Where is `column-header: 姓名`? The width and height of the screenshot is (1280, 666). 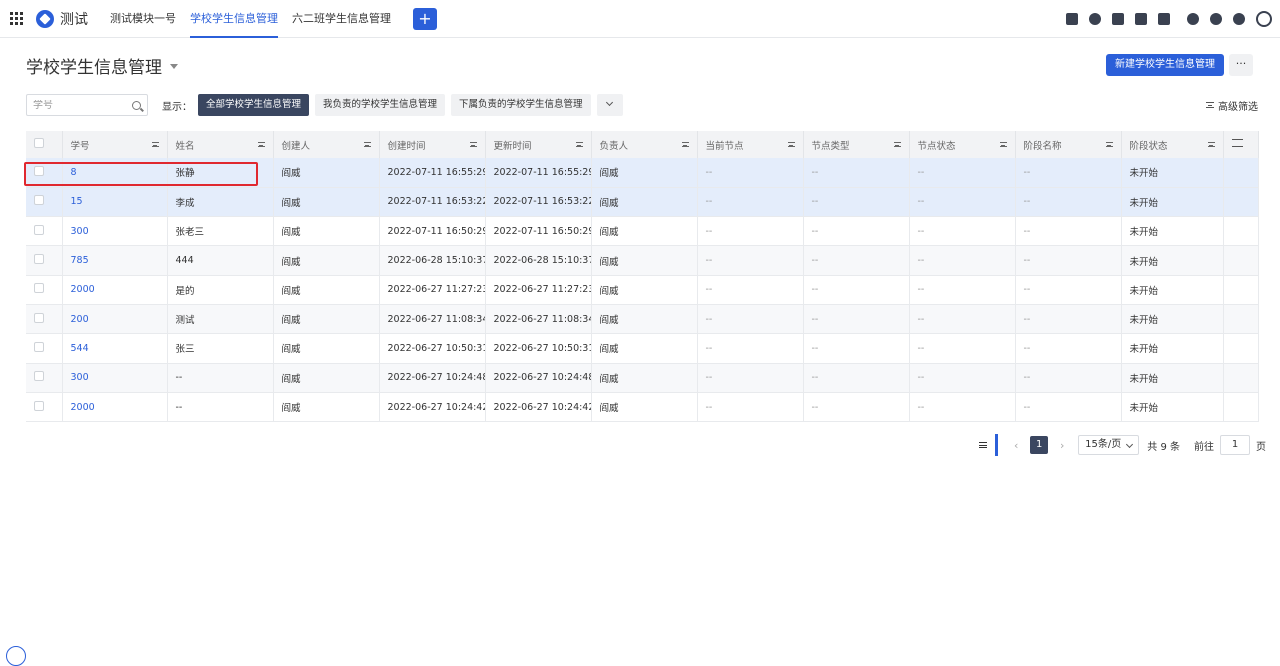 column-header: 姓名 is located at coordinates (220, 144).